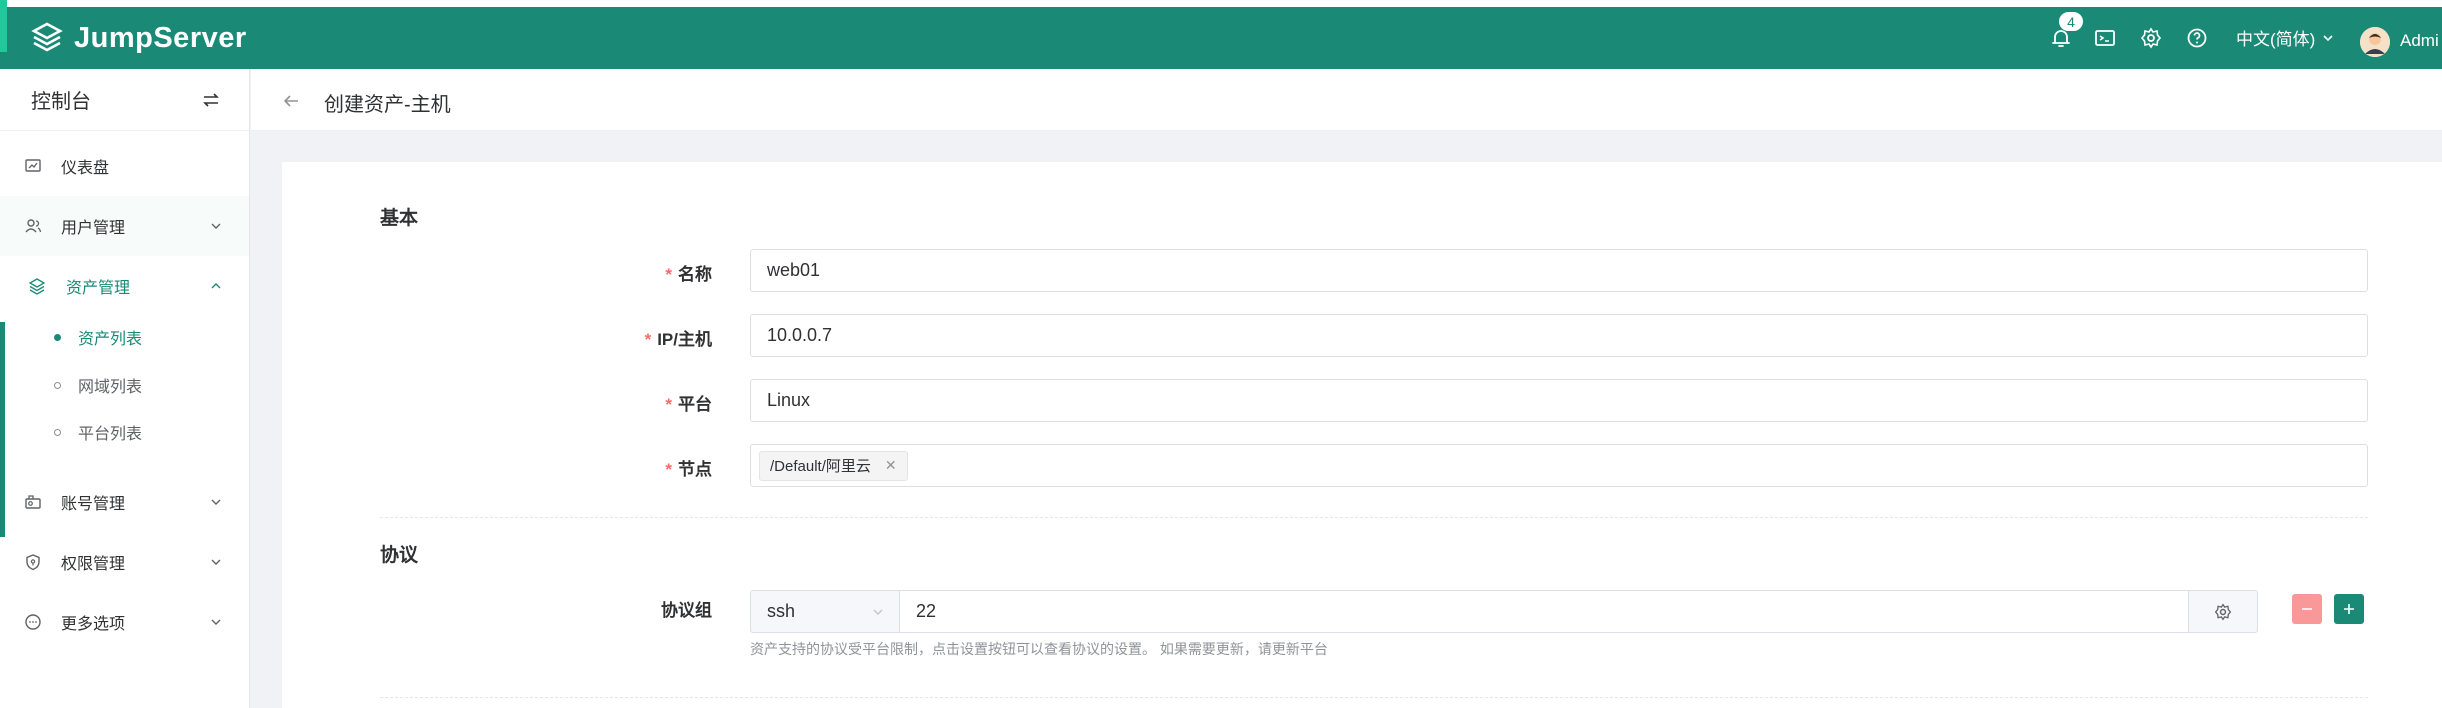 This screenshot has height=708, width=2442. Describe the element at coordinates (93, 564) in the screenshot. I see `sidebar-item-label: 权限管理` at that location.